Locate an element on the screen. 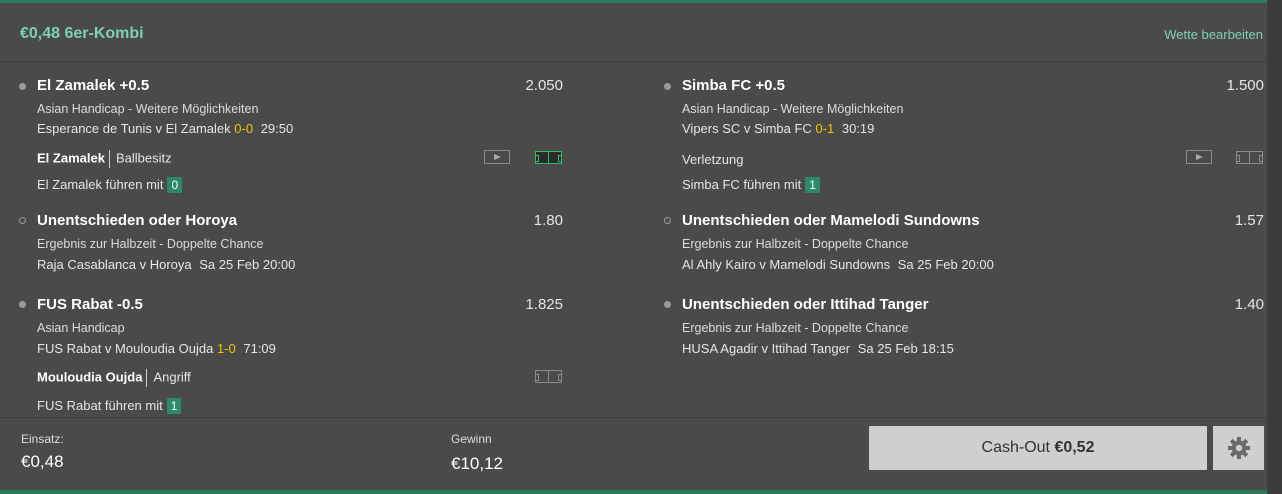  info-team: Mouloudia Oujda is located at coordinates (90, 377).